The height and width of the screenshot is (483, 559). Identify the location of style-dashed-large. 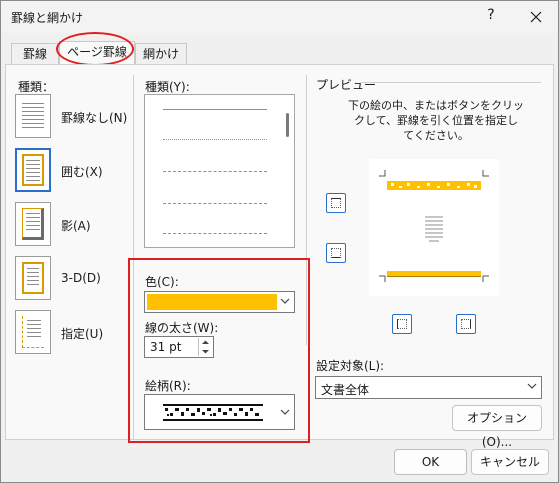
(215, 203).